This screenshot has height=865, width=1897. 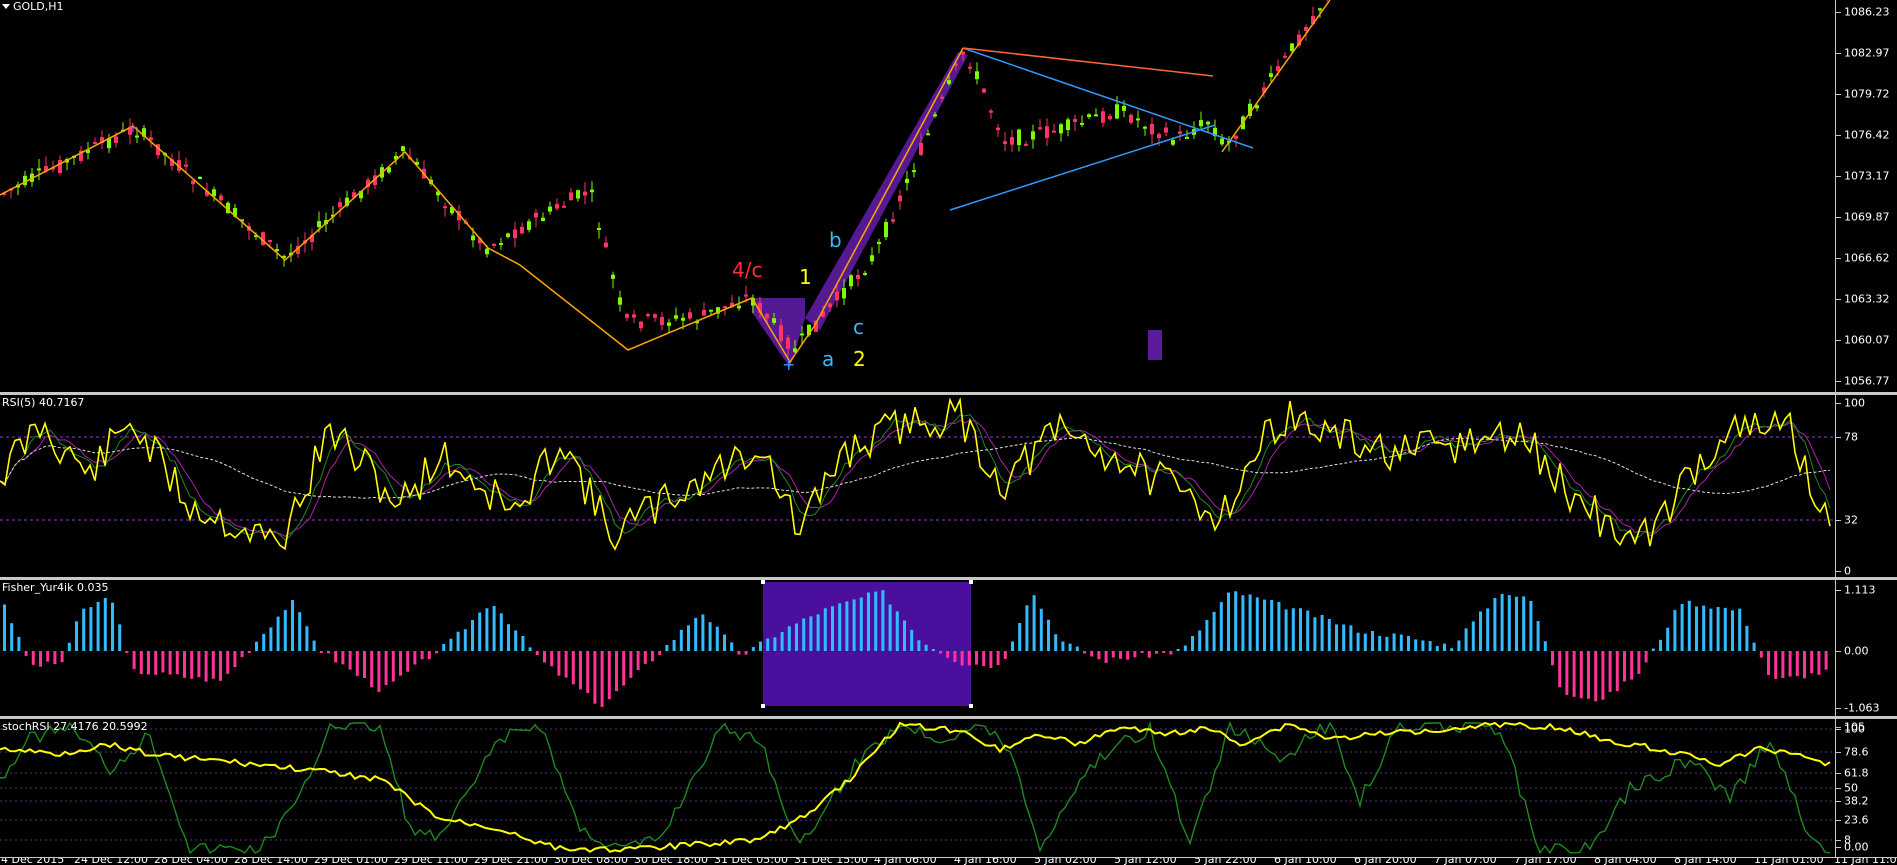 I want to click on rsi-signal-line, so click(x=915, y=477).